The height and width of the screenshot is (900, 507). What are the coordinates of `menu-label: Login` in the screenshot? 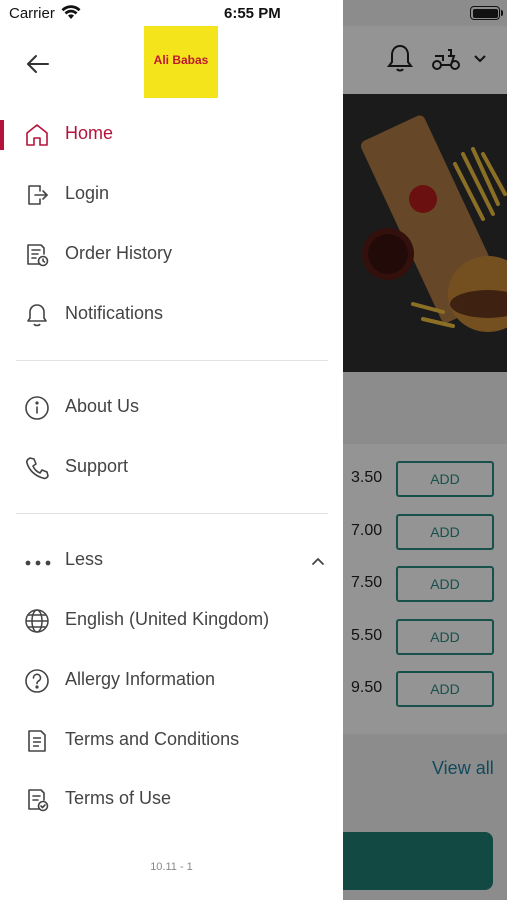 It's located at (87, 193).